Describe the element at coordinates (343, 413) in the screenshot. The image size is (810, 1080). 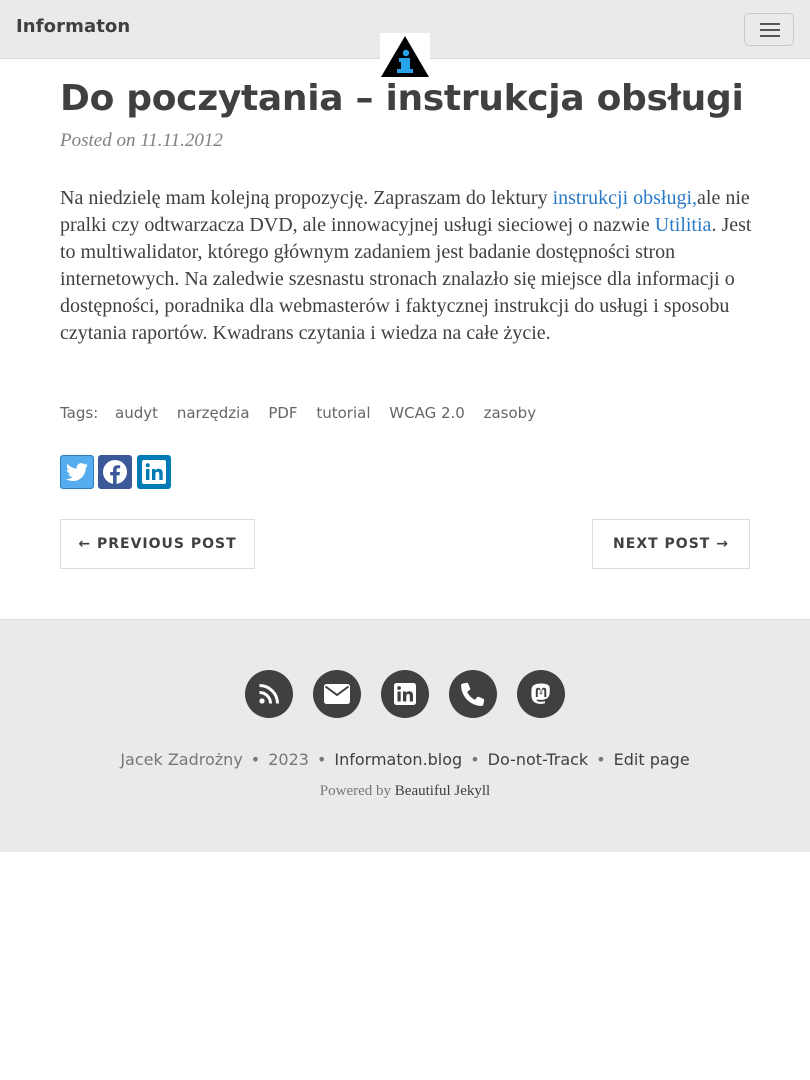
I see `tag-link: tutorial` at that location.